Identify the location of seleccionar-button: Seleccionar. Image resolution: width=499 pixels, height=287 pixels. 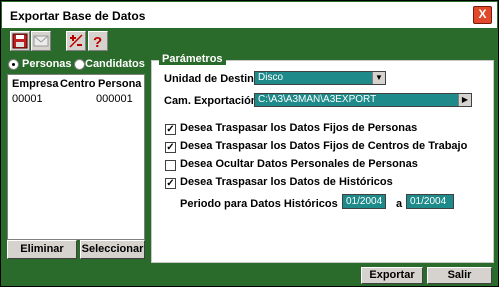
(112, 249).